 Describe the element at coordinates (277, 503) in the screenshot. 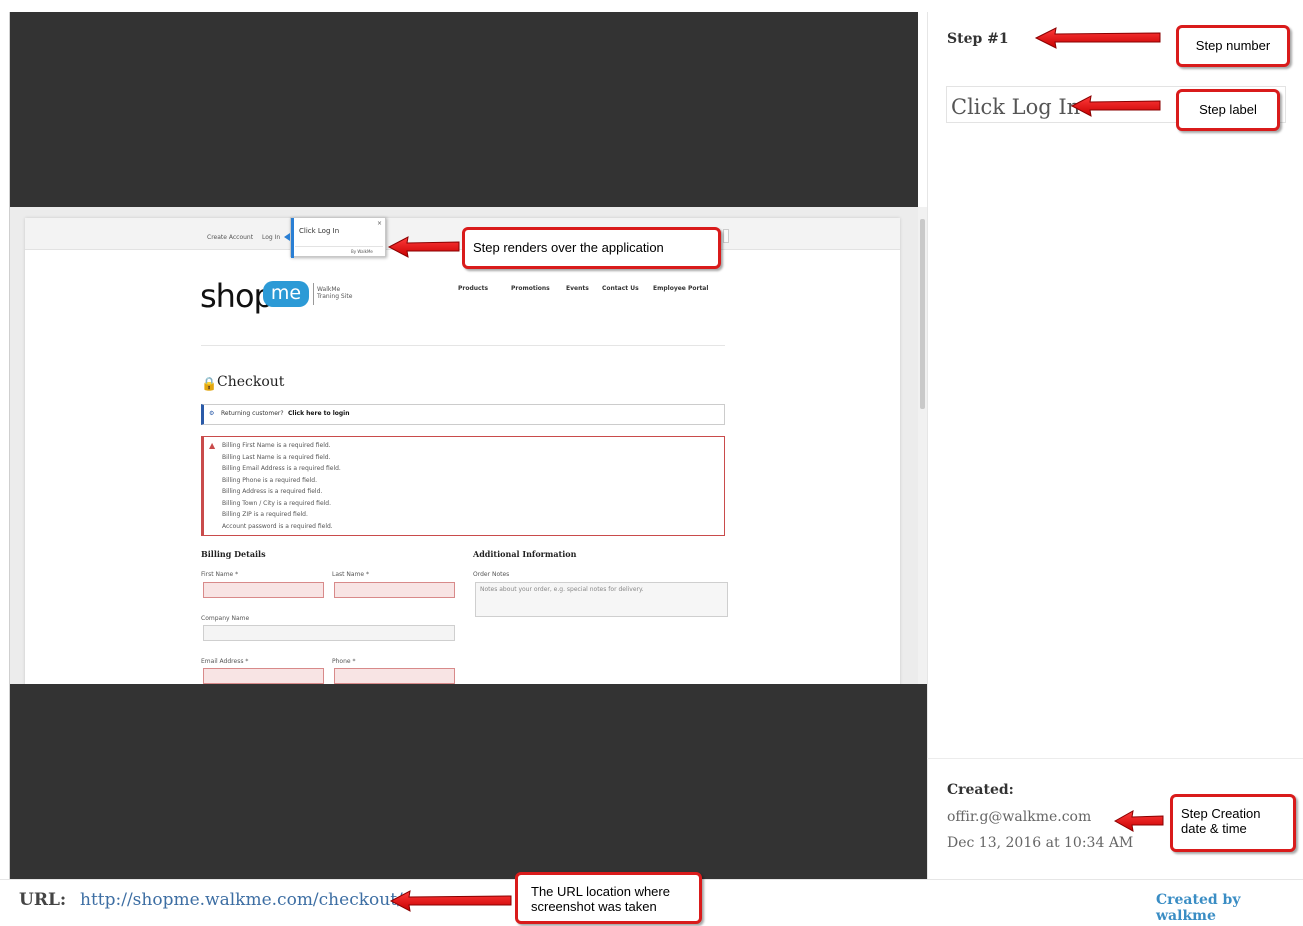

I see `error-item: Billing Town / City is a required field.` at that location.